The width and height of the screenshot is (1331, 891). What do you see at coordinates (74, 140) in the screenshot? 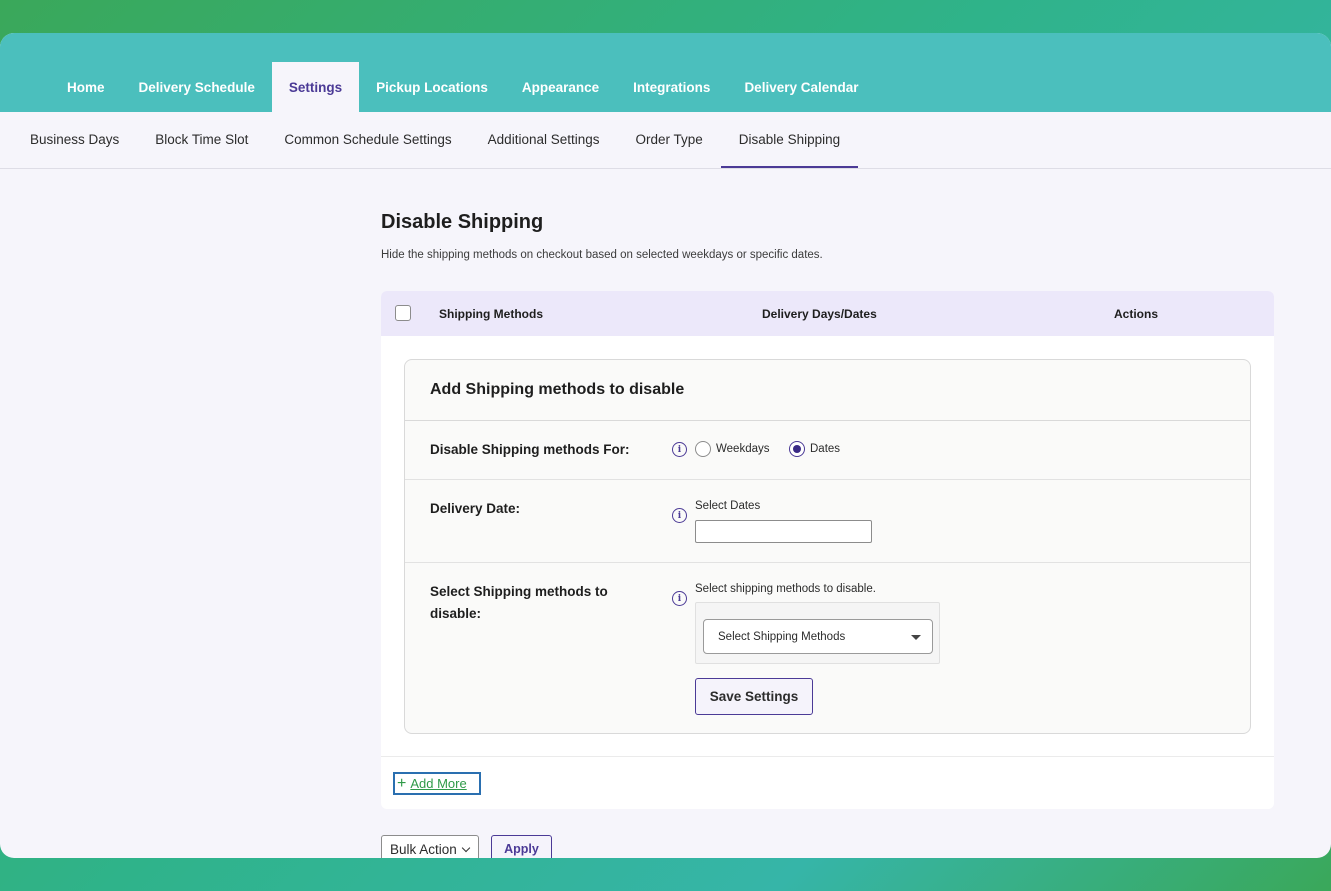
I see `subtab-business-days: Business Days` at bounding box center [74, 140].